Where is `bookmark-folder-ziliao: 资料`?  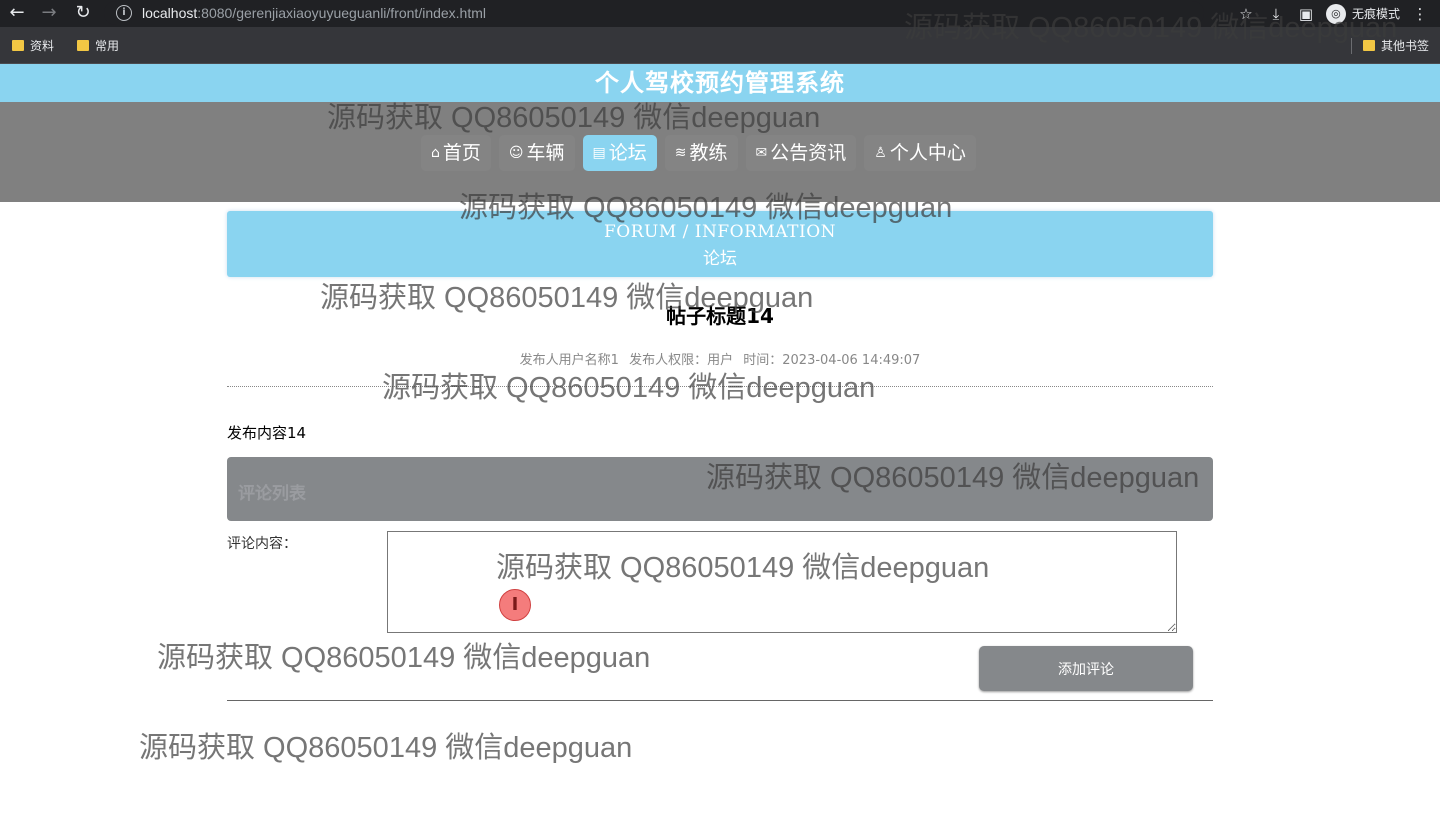
bookmark-folder-ziliao: 资料 is located at coordinates (33, 45).